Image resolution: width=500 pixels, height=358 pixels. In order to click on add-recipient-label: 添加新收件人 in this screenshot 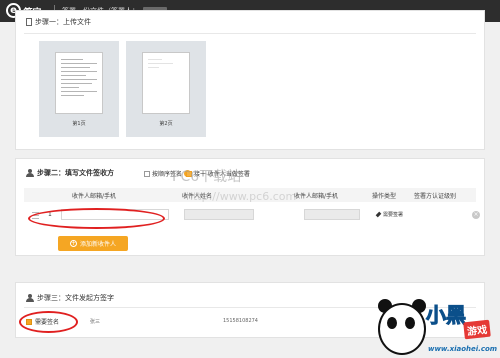, I will do `click(97, 244)`.